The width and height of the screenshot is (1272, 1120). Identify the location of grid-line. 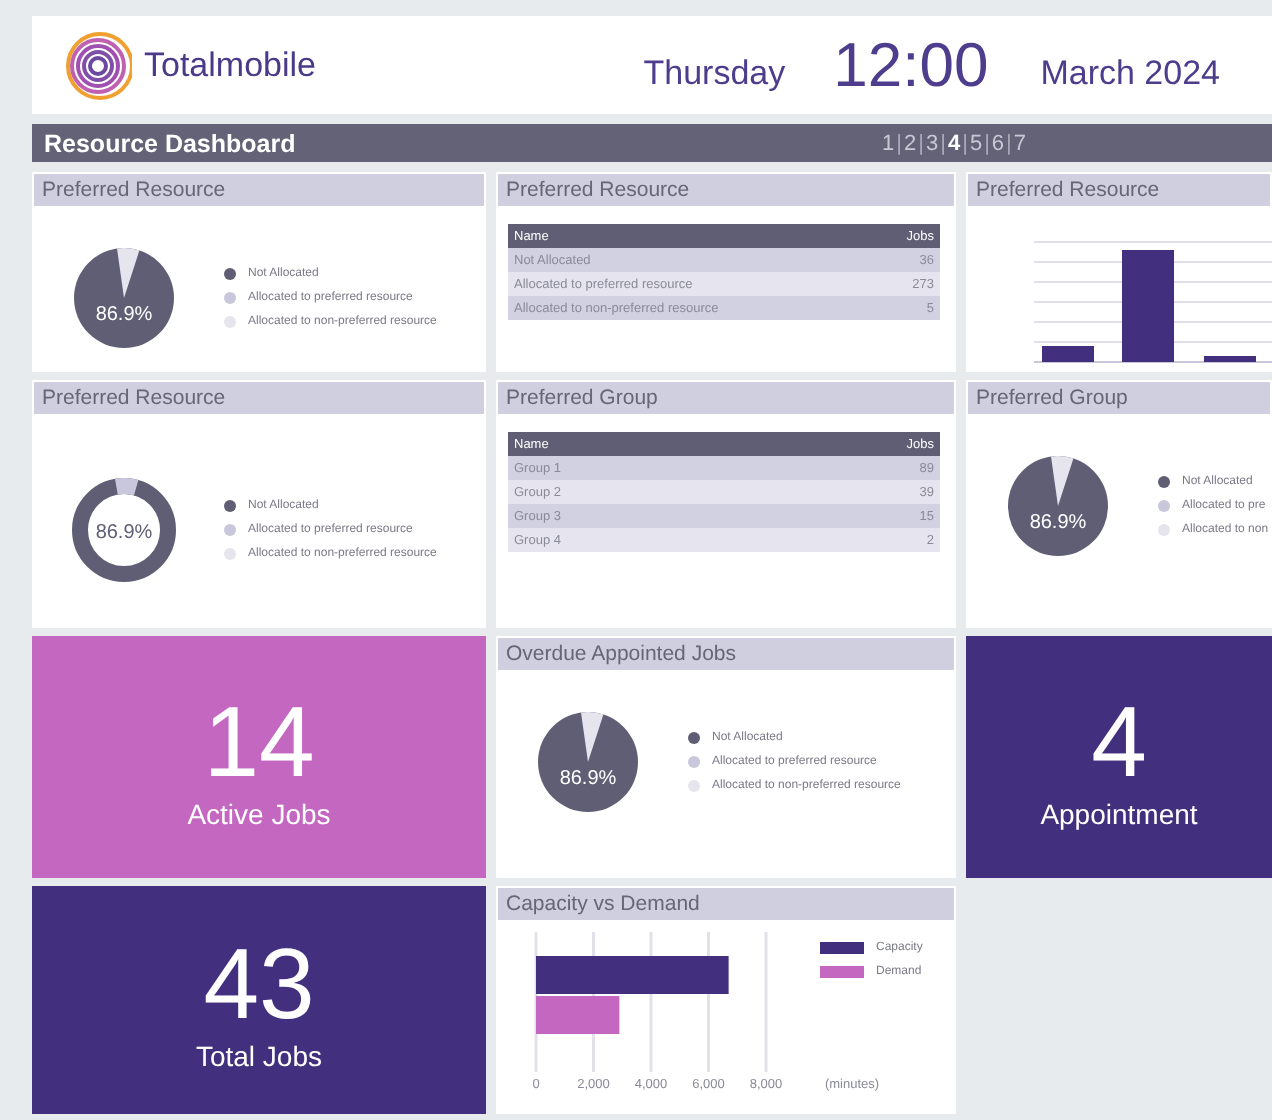
(536, 1002).